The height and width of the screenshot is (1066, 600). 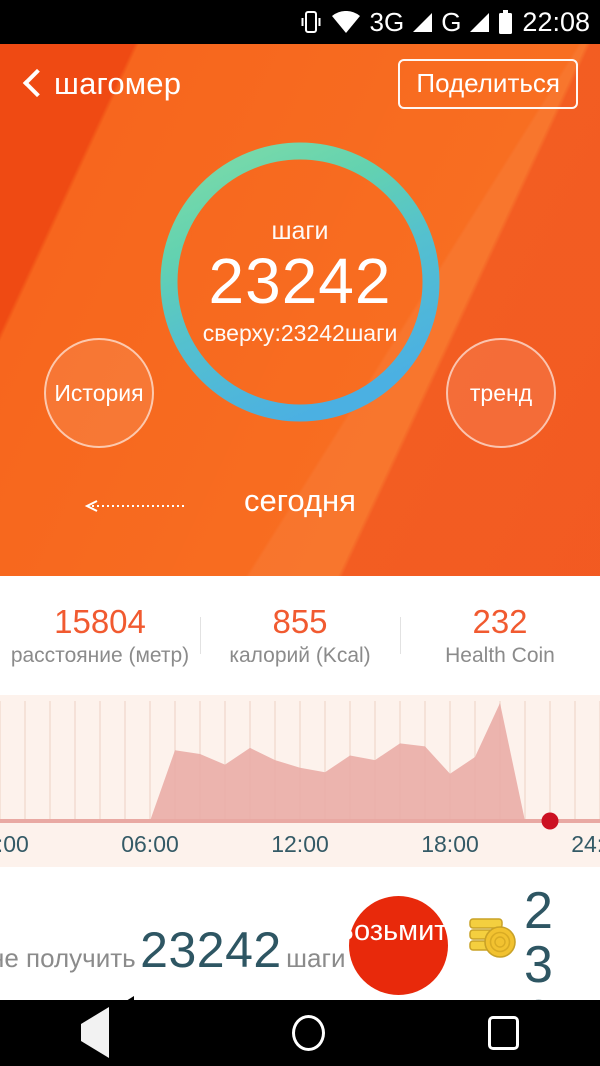 I want to click on chart-x-axis: 00:00 06:00 12:00 18:00 24:00, so click(x=300, y=846).